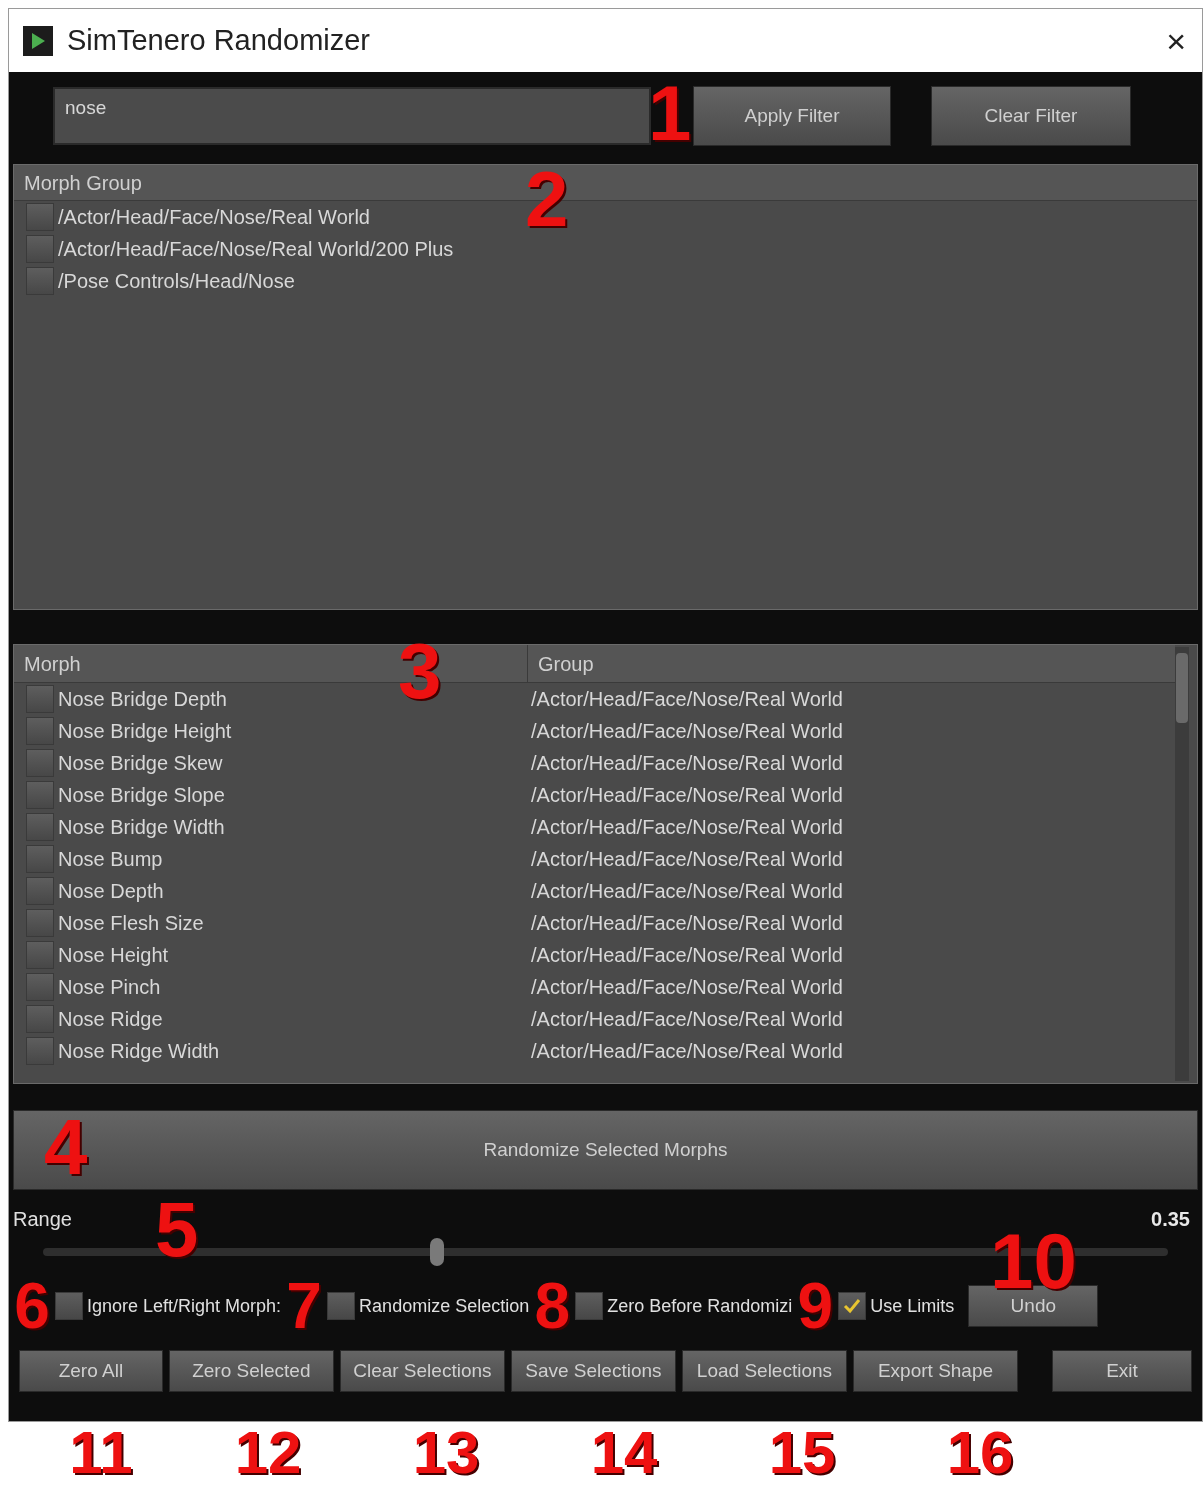  I want to click on morph-name: Nose Pinch, so click(109, 987).